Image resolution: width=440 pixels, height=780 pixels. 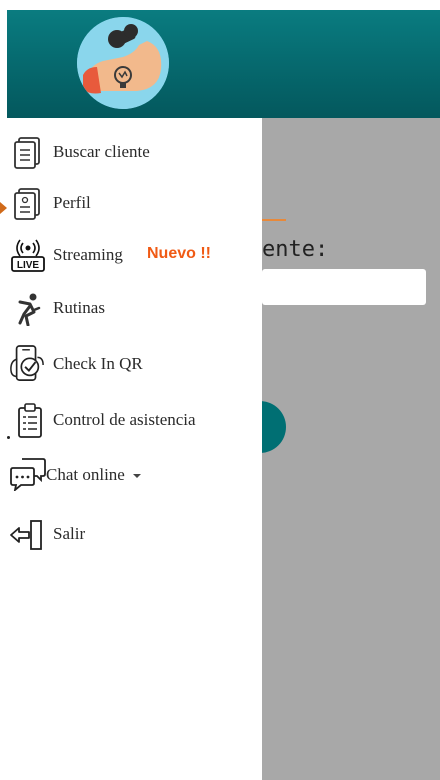 I want to click on menu-label-rutinas: Rutinas, so click(x=79, y=307).